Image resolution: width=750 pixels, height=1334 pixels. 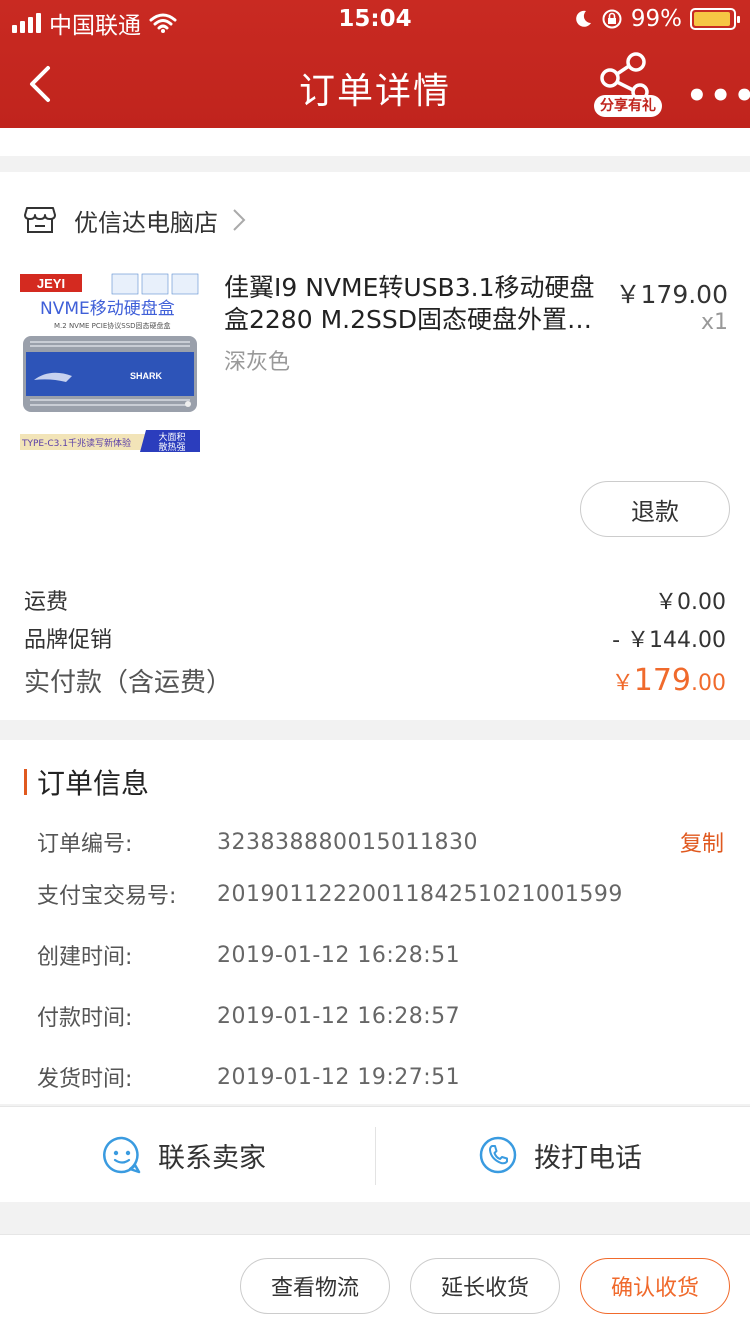 I want to click on shop-name: 优信达电脑店, so click(x=146, y=220).